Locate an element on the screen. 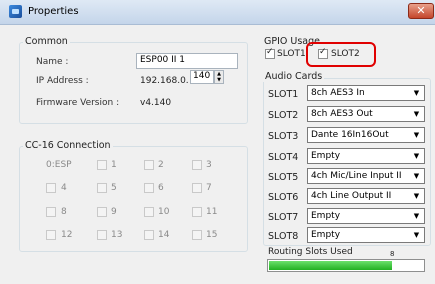  routing-slots-count: 8 is located at coordinates (392, 254).